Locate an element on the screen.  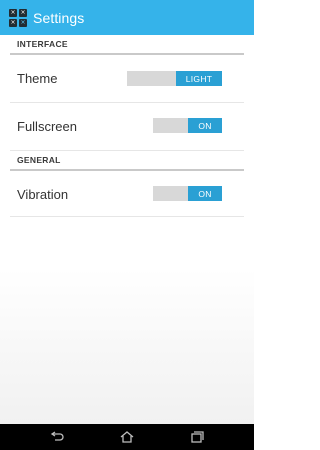
navigation-bar is located at coordinates (127, 437).